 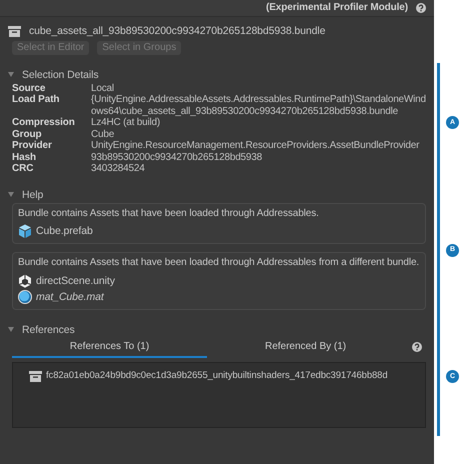 What do you see at coordinates (25, 281) in the screenshot?
I see `unity-cube-icon` at bounding box center [25, 281].